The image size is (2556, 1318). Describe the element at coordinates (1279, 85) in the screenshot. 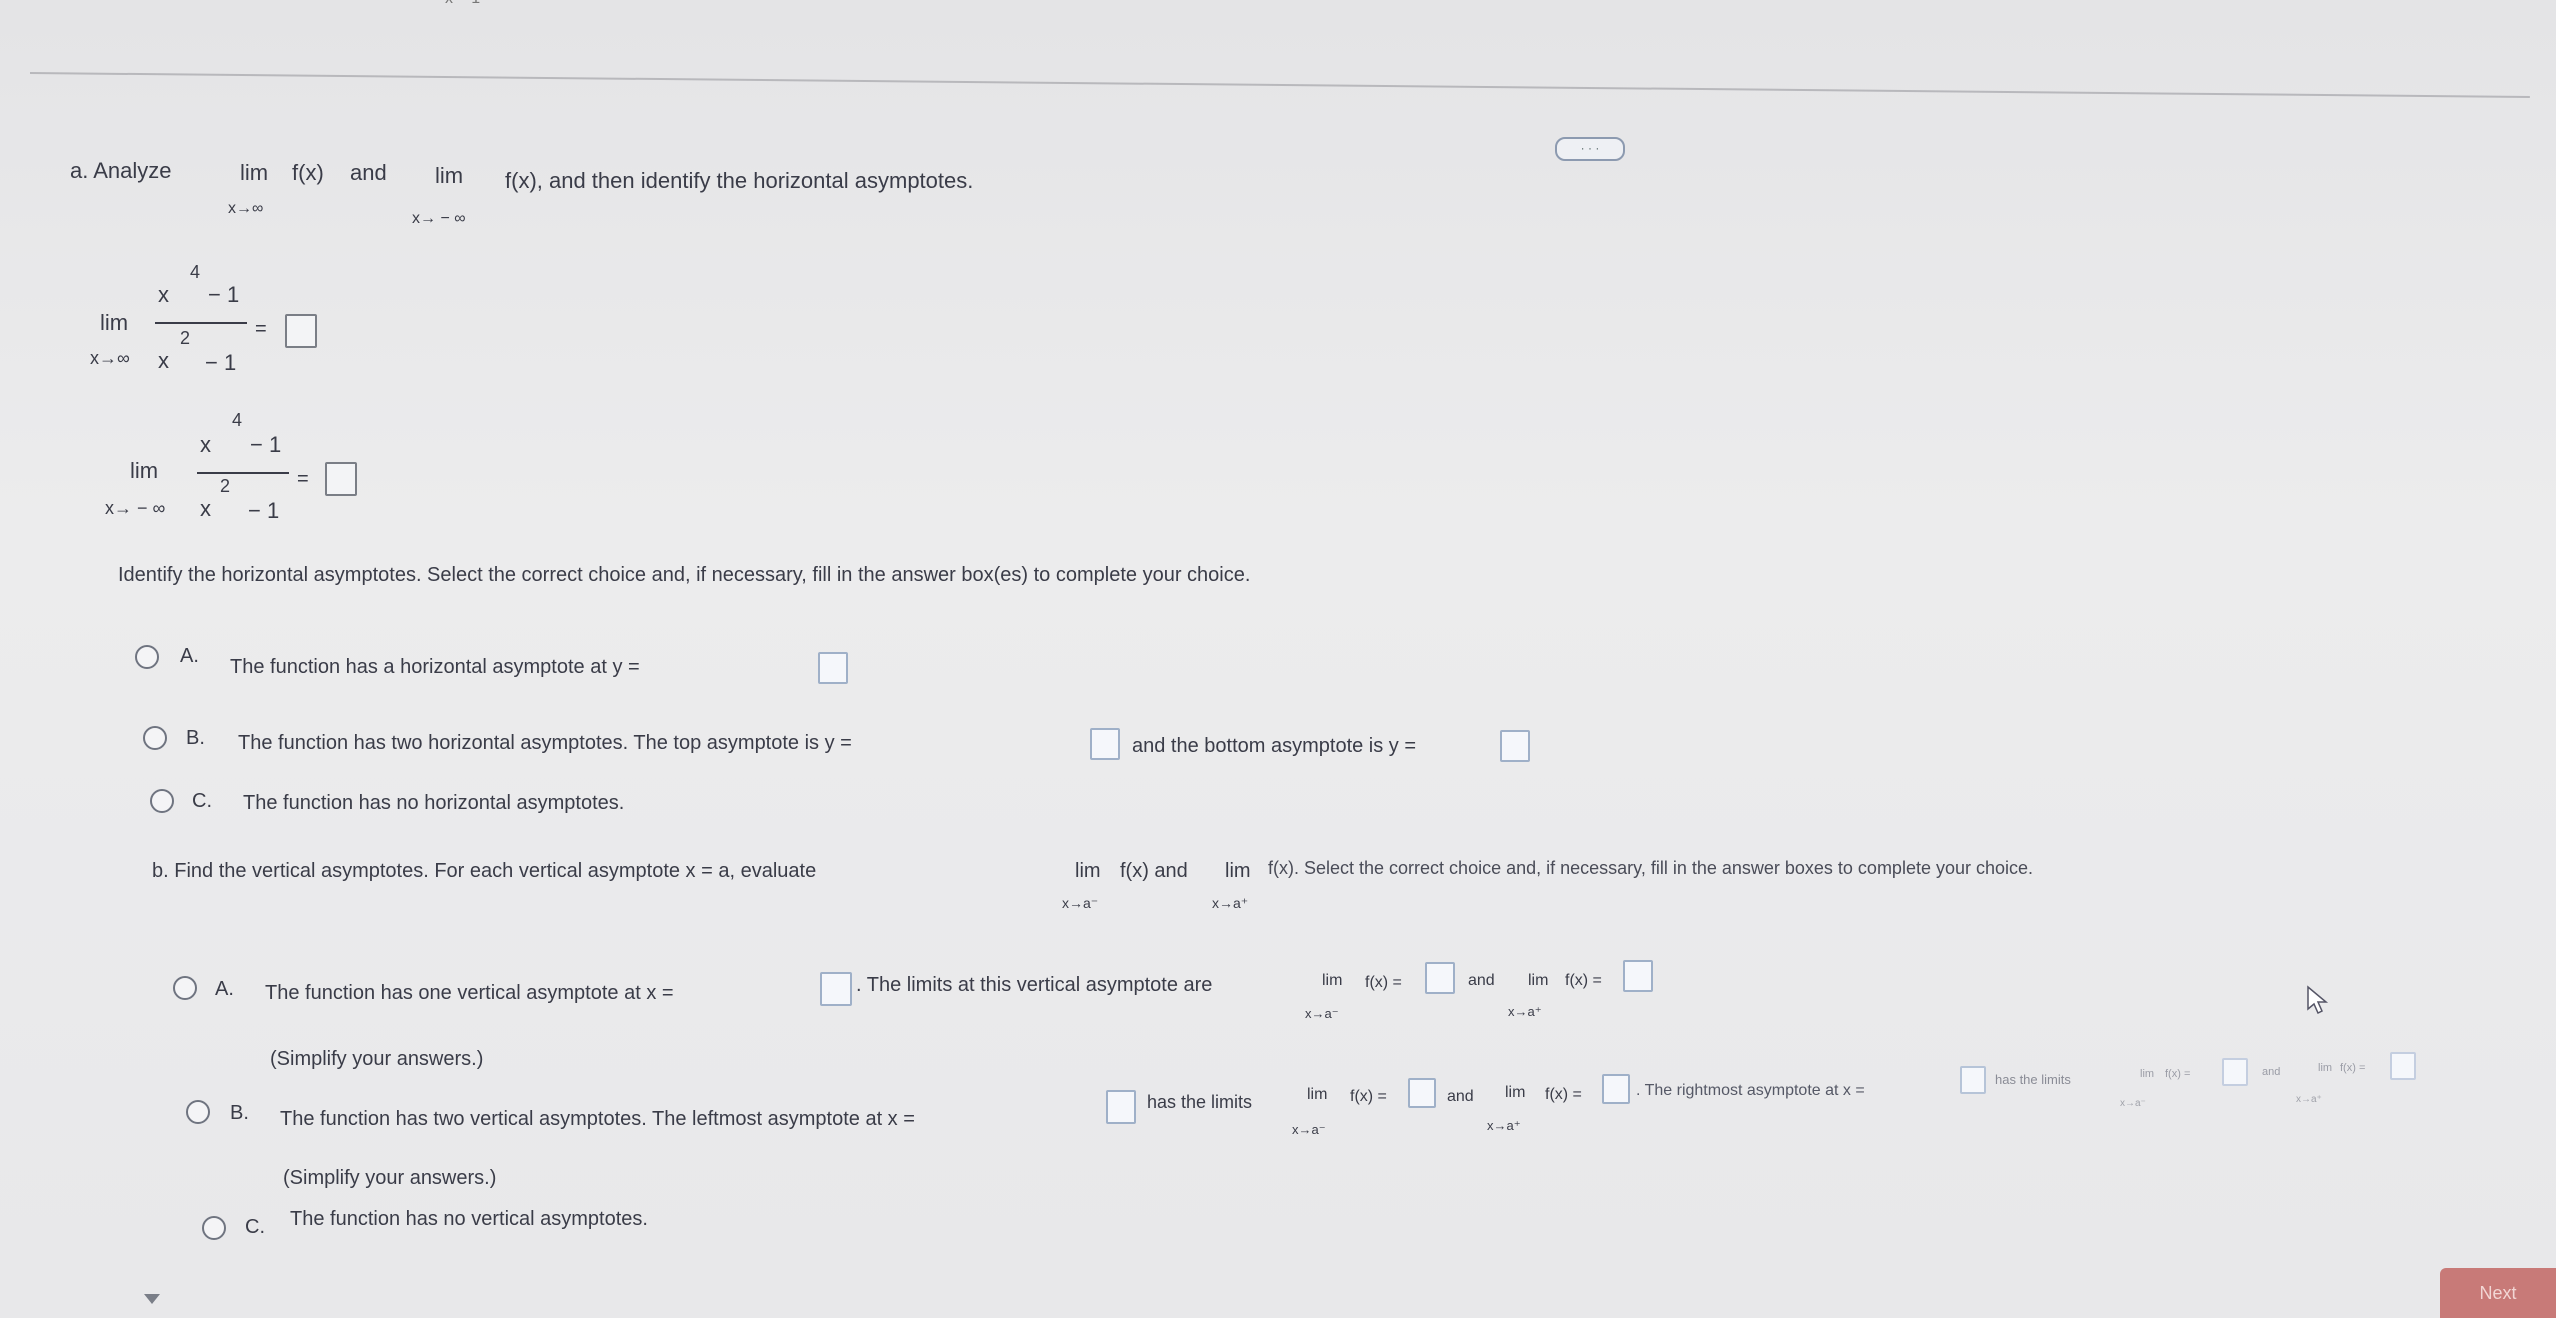

I see `divider` at that location.